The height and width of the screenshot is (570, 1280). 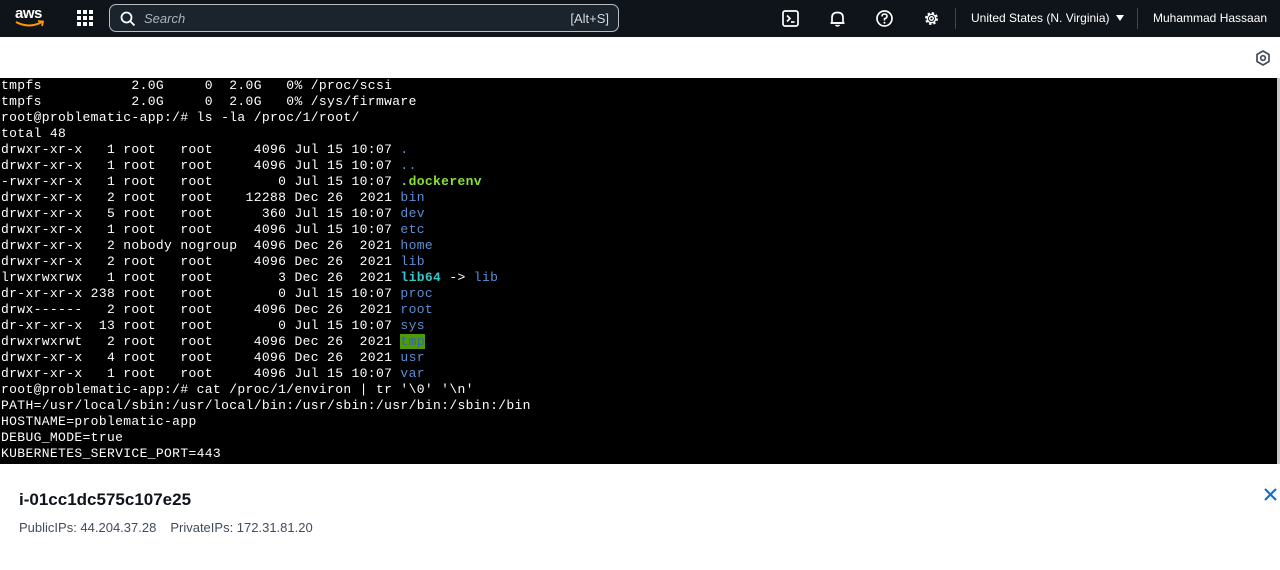 I want to click on terminal-text: dr-xr-xr-x 238 root root 0 Jul 15 10:07, so click(x=201, y=293).